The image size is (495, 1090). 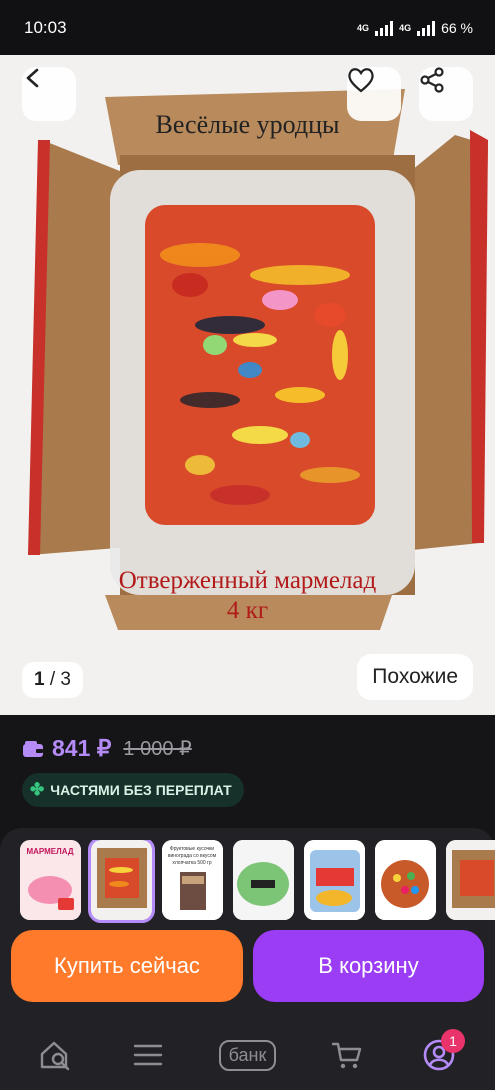 I want to click on heart-icon, so click(x=361, y=80).